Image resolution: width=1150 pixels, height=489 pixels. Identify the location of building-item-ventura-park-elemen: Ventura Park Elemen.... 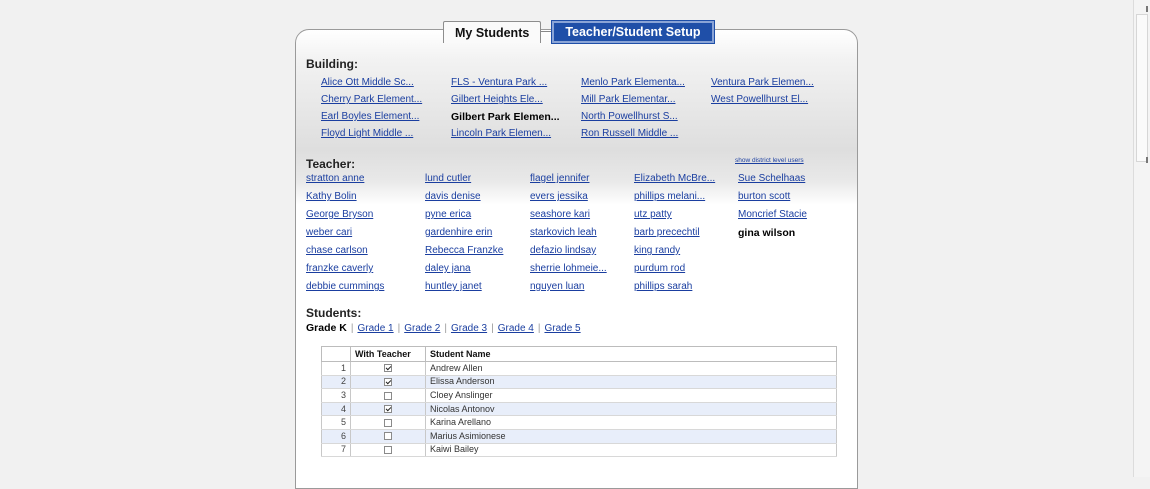
(762, 82).